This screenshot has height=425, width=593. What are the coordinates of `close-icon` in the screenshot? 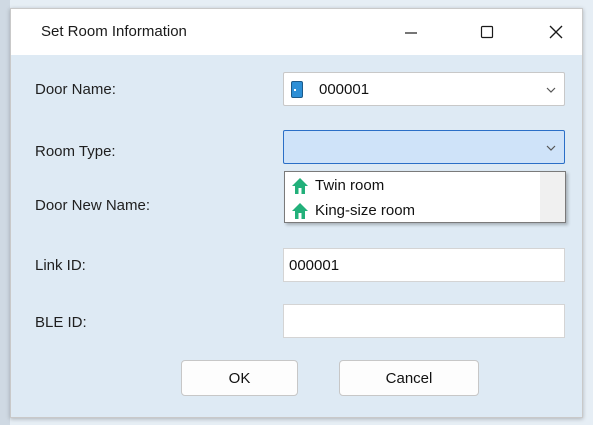 It's located at (556, 32).